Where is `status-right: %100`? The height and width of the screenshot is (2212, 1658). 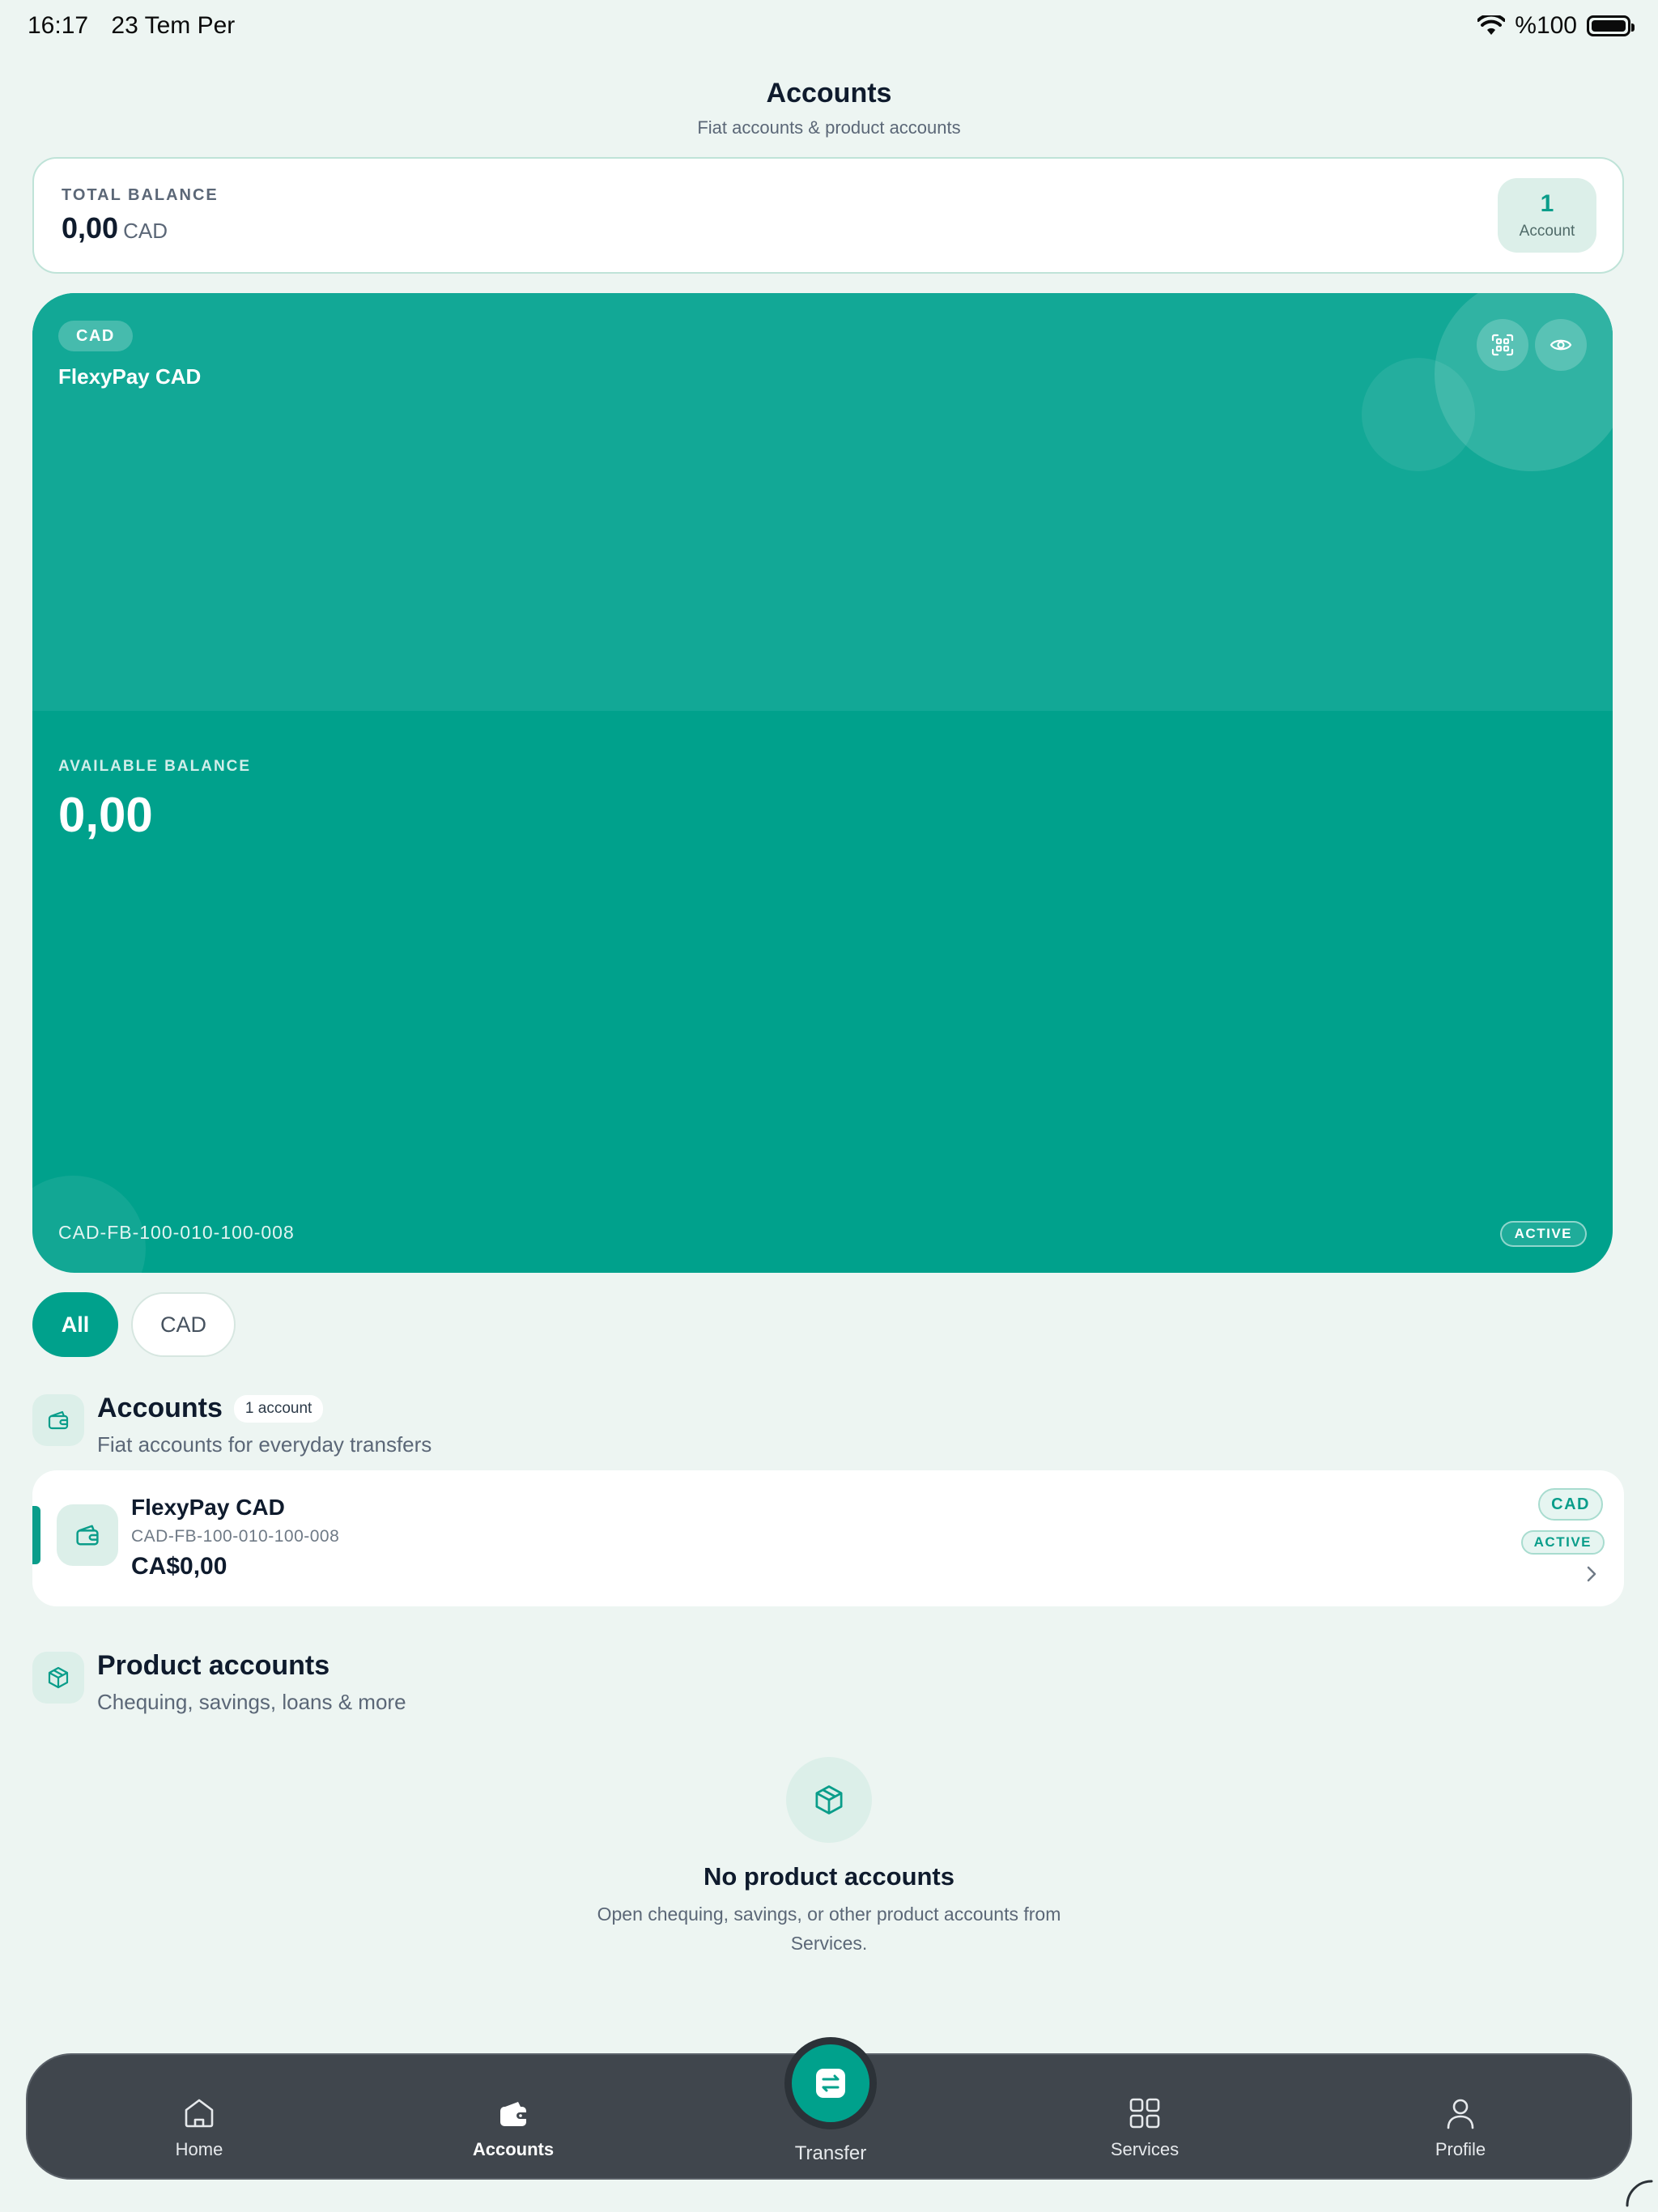
status-right: %100 is located at coordinates (1556, 26).